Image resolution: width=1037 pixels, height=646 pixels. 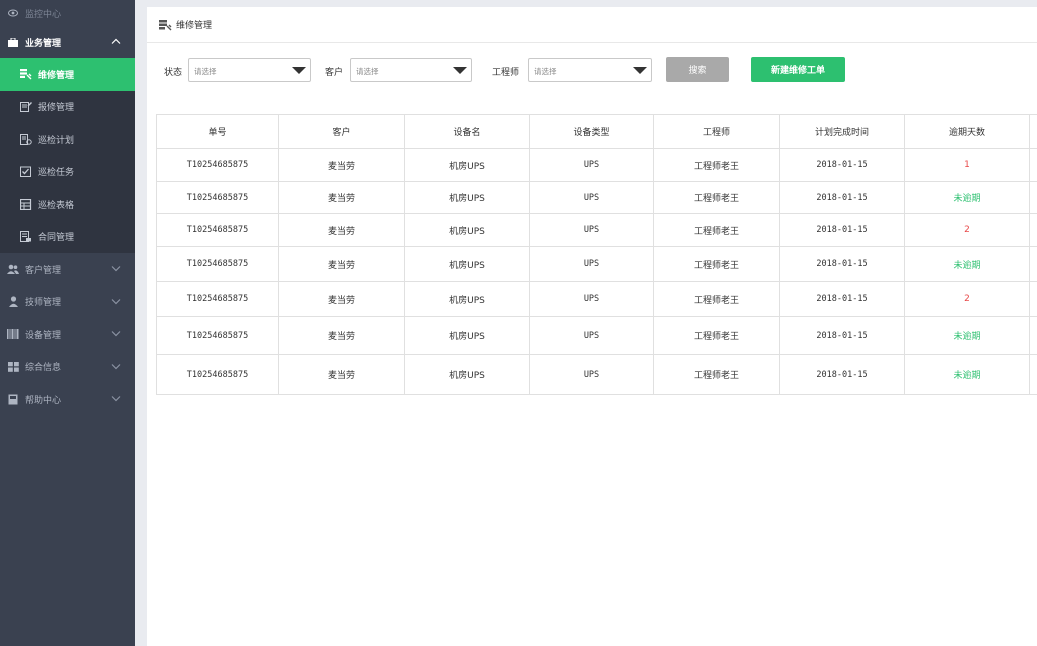 I want to click on barcode-icon, so click(x=13, y=334).